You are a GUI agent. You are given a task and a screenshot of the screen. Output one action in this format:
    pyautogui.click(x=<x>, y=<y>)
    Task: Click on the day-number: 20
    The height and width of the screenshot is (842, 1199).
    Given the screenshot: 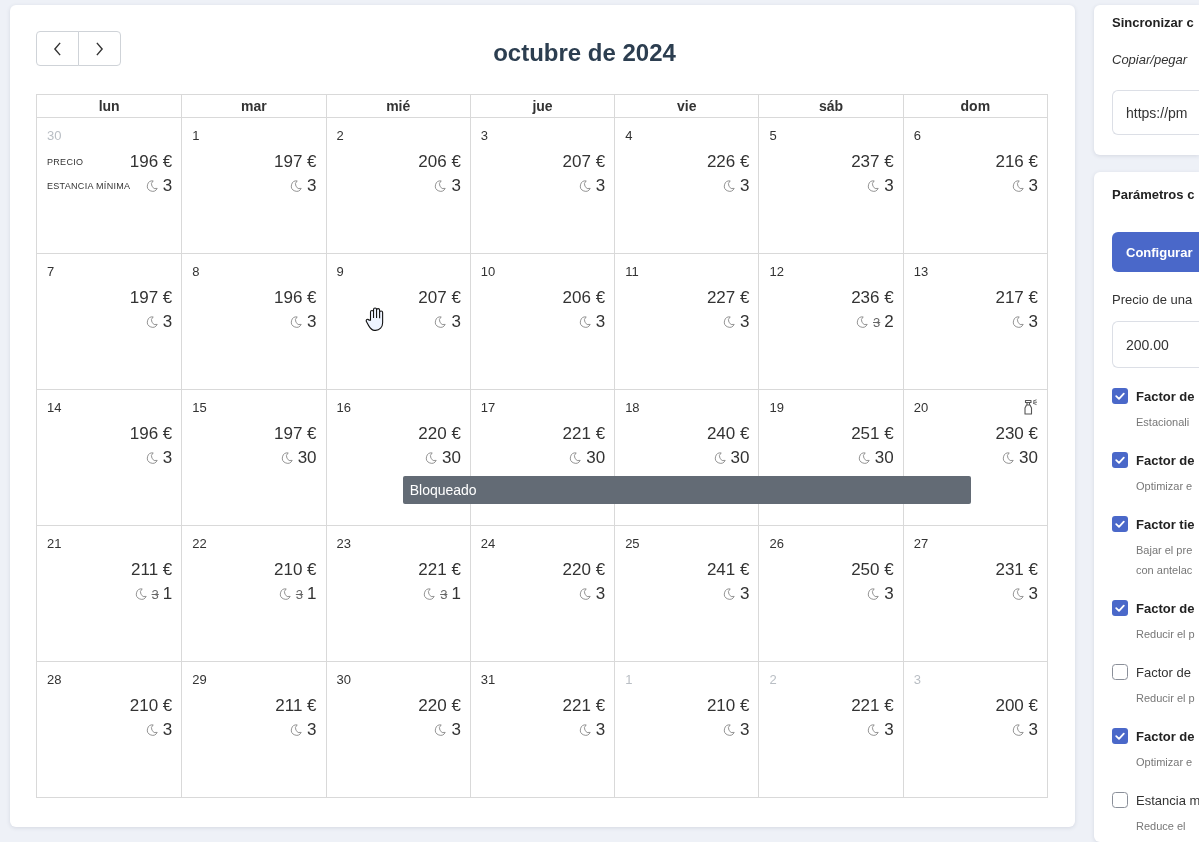 What is the action you would take?
    pyautogui.click(x=921, y=408)
    